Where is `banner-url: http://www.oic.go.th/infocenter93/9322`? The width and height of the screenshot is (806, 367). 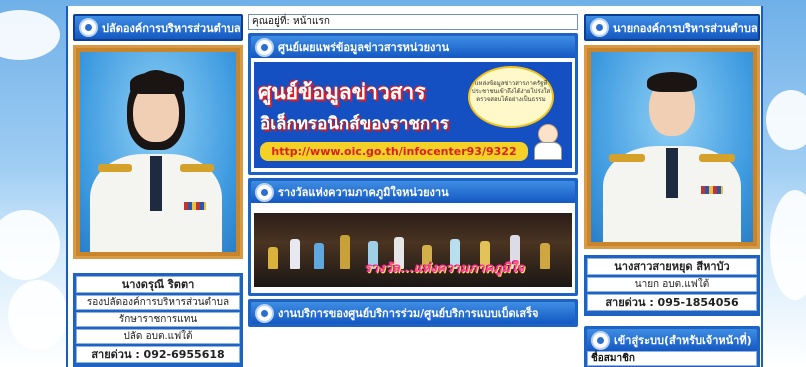
banner-url: http://www.oic.go.th/infocenter93/9322 is located at coordinates (394, 151).